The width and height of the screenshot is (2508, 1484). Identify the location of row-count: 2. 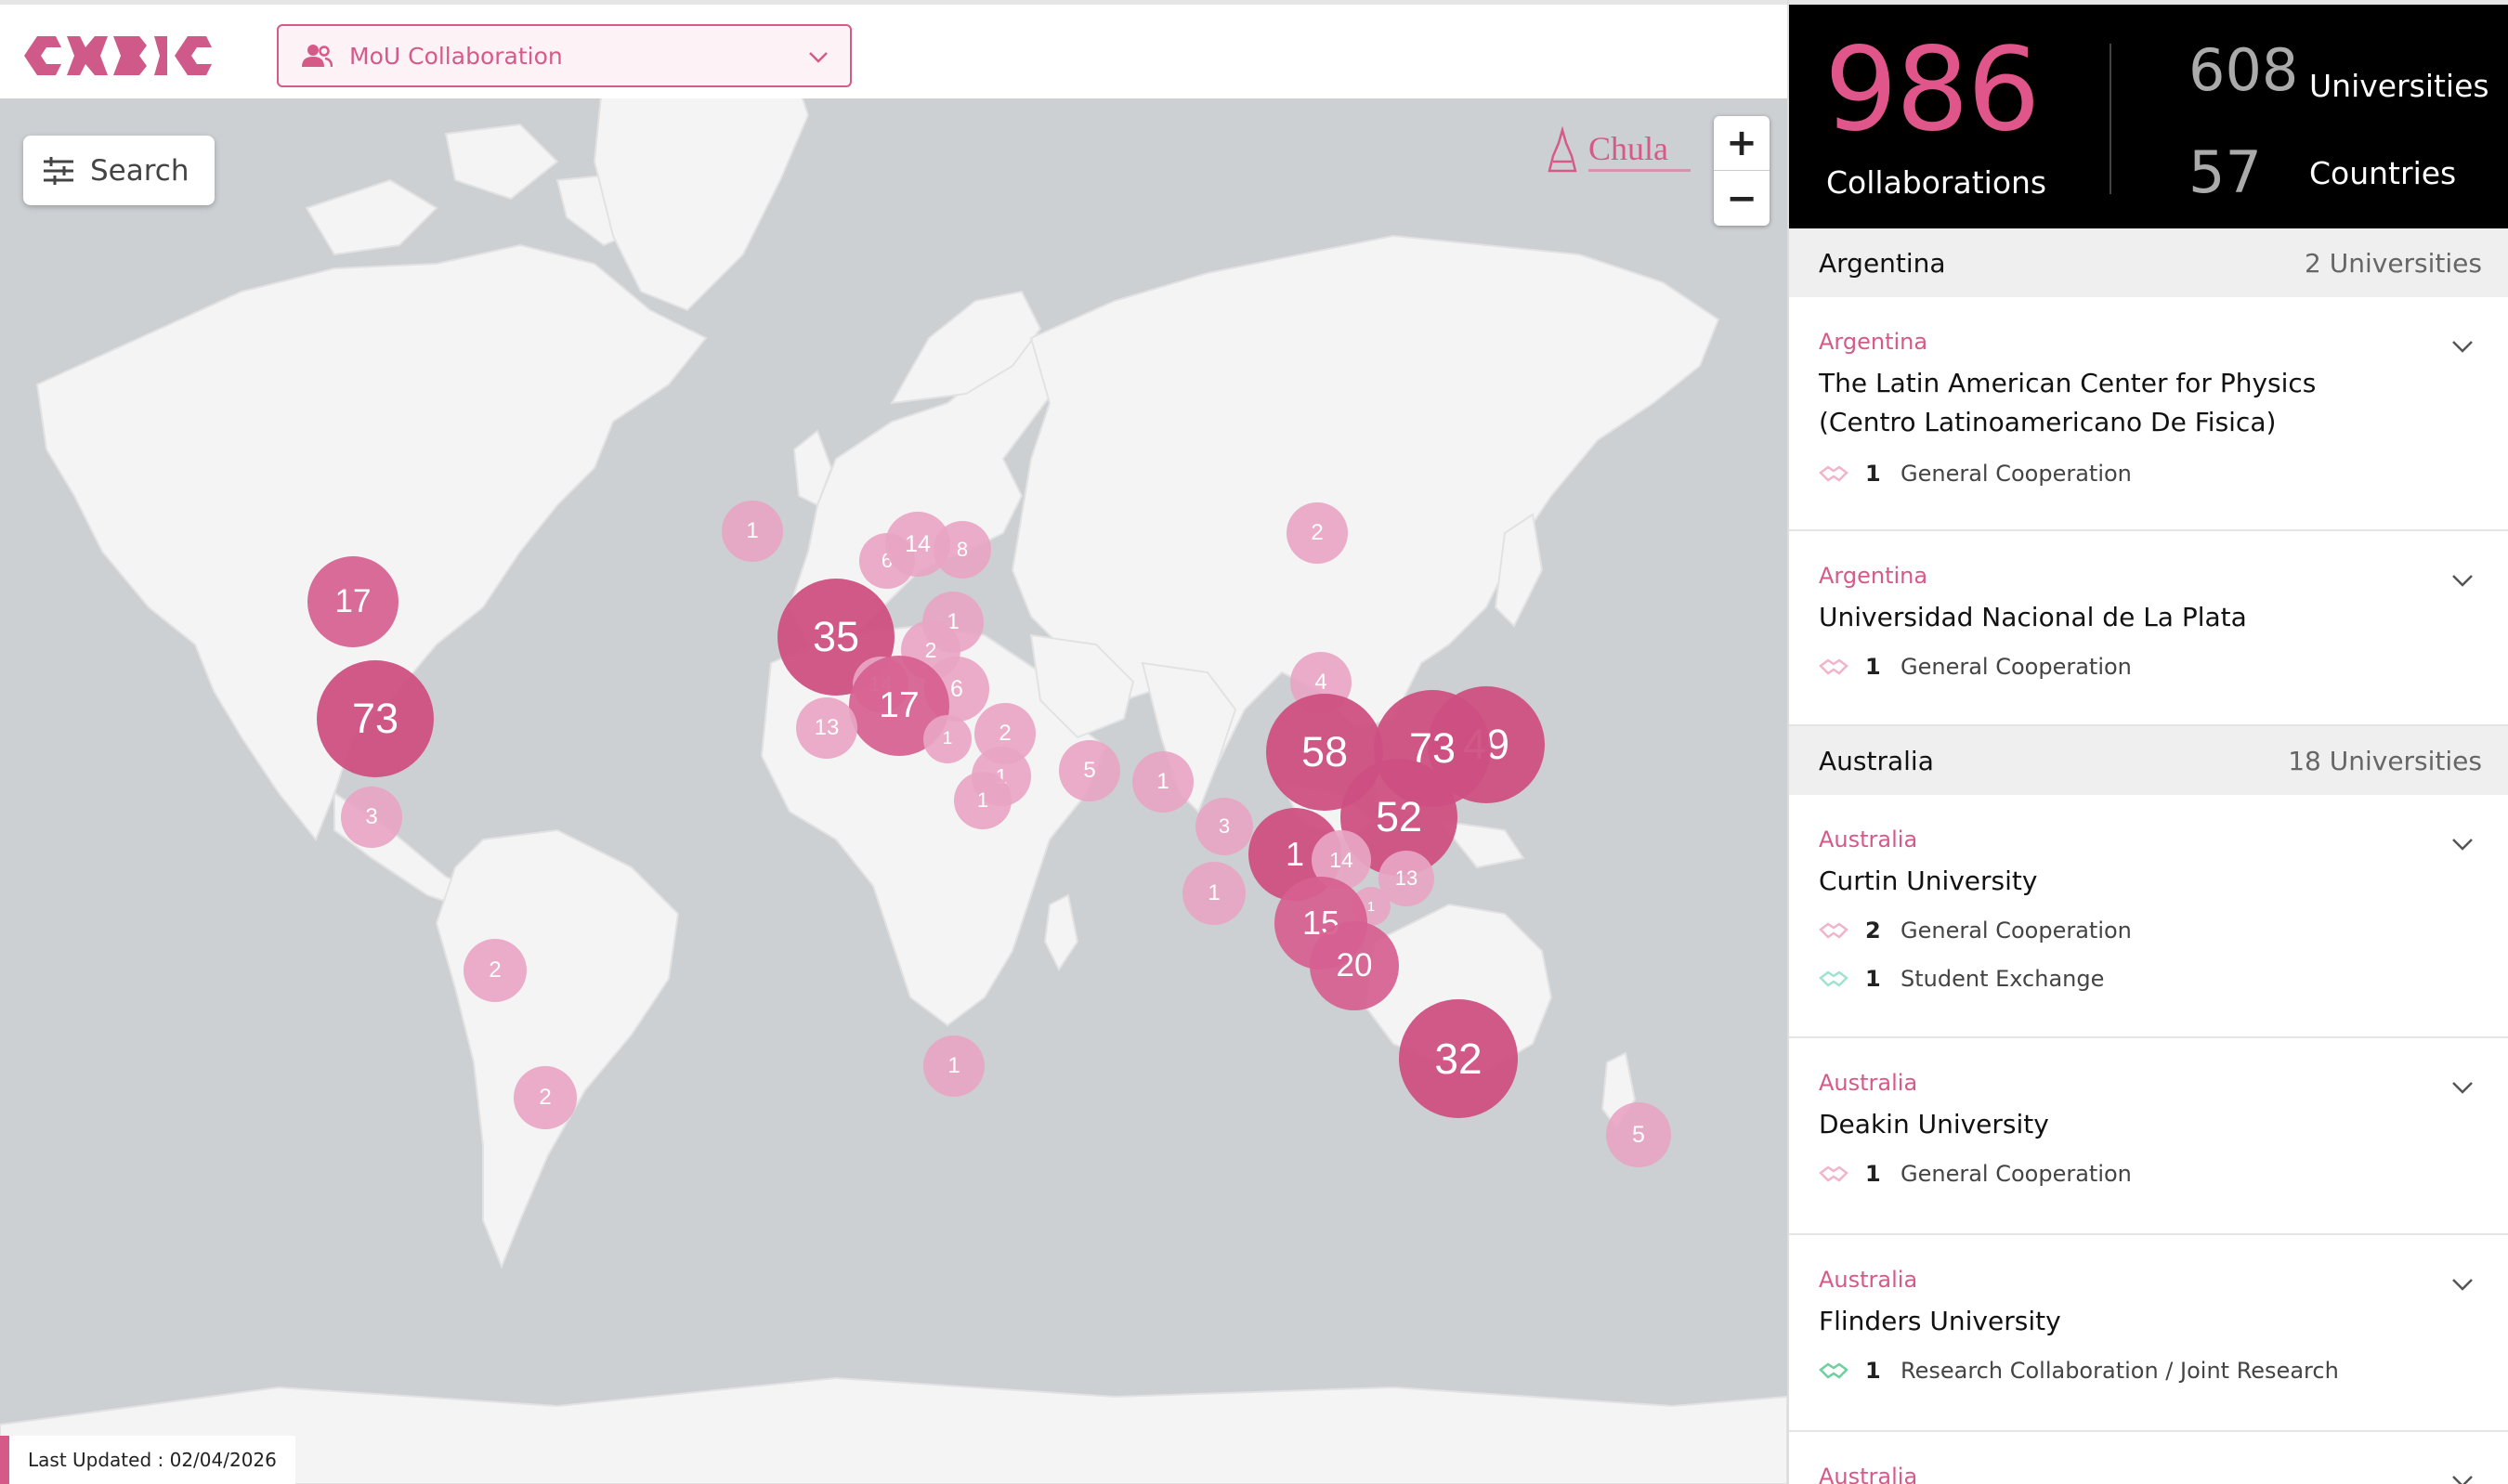
(1873, 931).